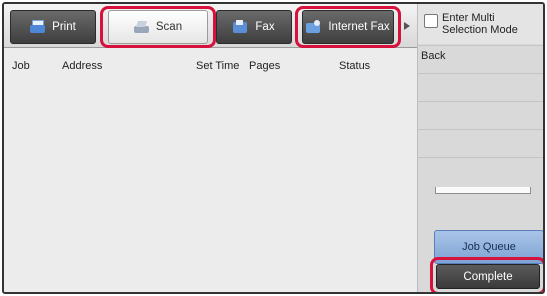 This screenshot has height=296, width=547. Describe the element at coordinates (254, 27) in the screenshot. I see `tab-fax: Fax` at that location.